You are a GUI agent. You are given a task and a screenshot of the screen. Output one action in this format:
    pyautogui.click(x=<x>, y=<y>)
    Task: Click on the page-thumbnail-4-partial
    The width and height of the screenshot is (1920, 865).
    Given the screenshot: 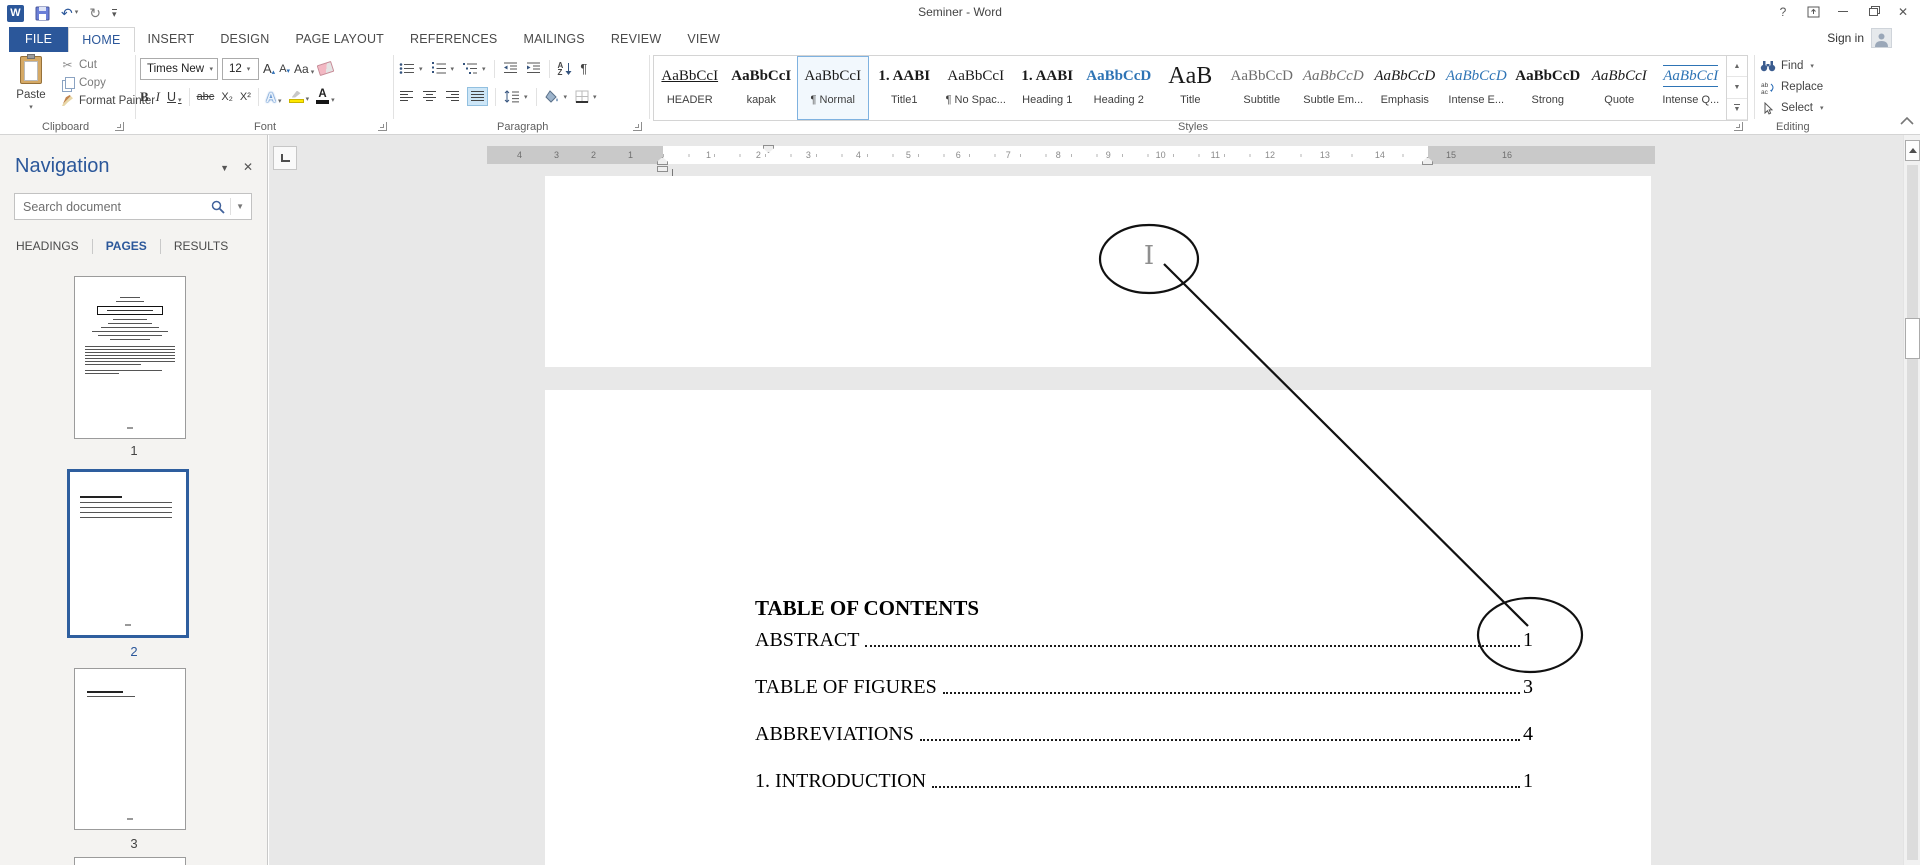 What is the action you would take?
    pyautogui.click(x=130, y=861)
    